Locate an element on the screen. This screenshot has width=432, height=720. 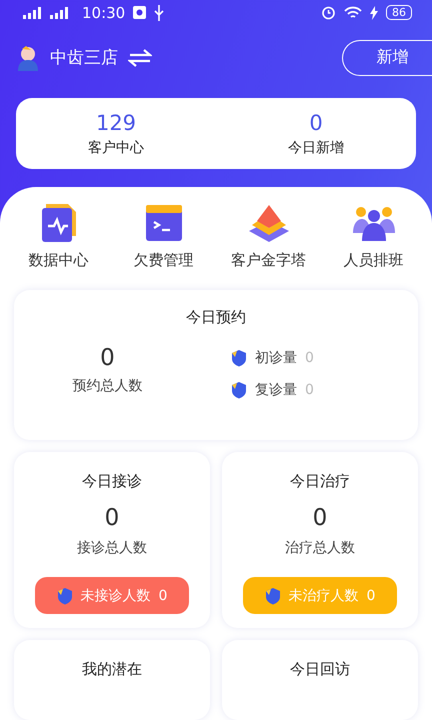
card-title: 今日治疗 is located at coordinates (320, 481).